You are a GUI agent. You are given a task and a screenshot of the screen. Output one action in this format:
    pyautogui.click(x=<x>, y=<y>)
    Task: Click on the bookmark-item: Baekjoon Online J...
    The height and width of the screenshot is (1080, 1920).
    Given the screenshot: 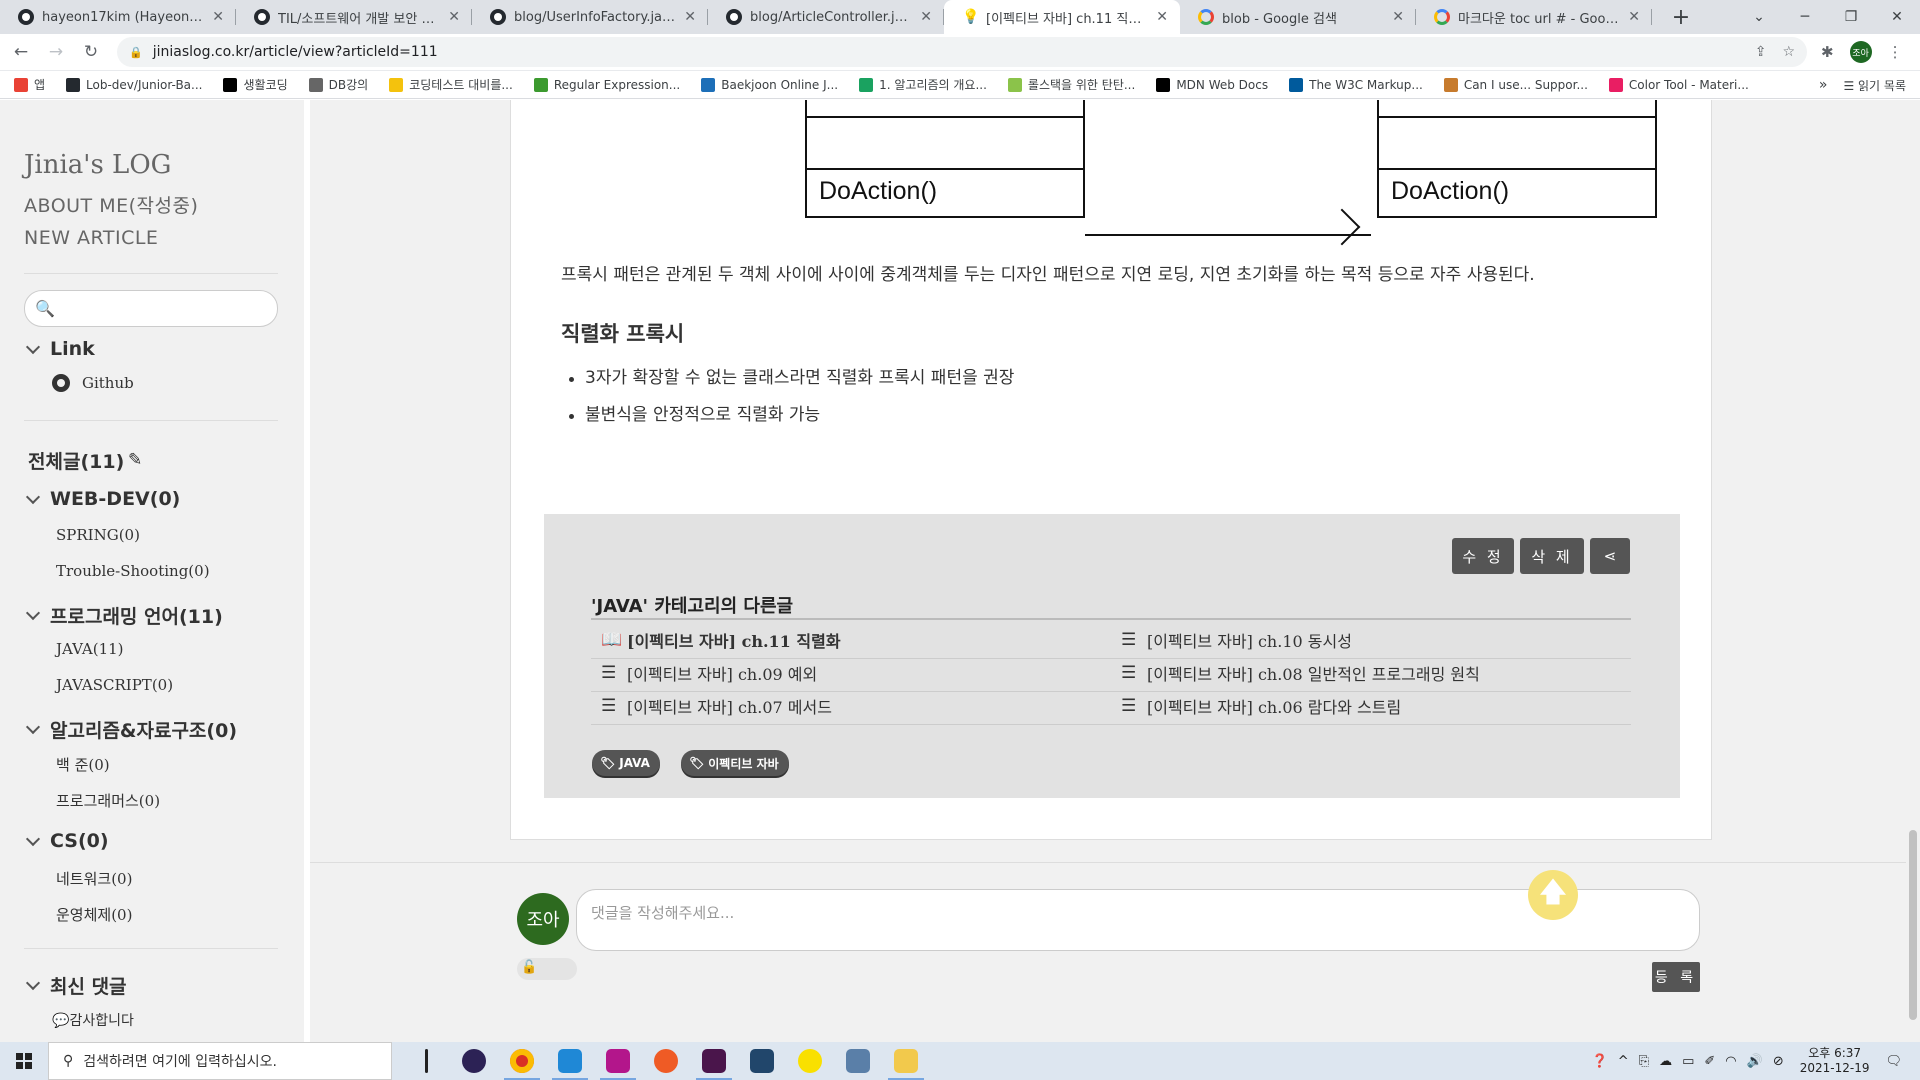 What is the action you would take?
    pyautogui.click(x=769, y=84)
    